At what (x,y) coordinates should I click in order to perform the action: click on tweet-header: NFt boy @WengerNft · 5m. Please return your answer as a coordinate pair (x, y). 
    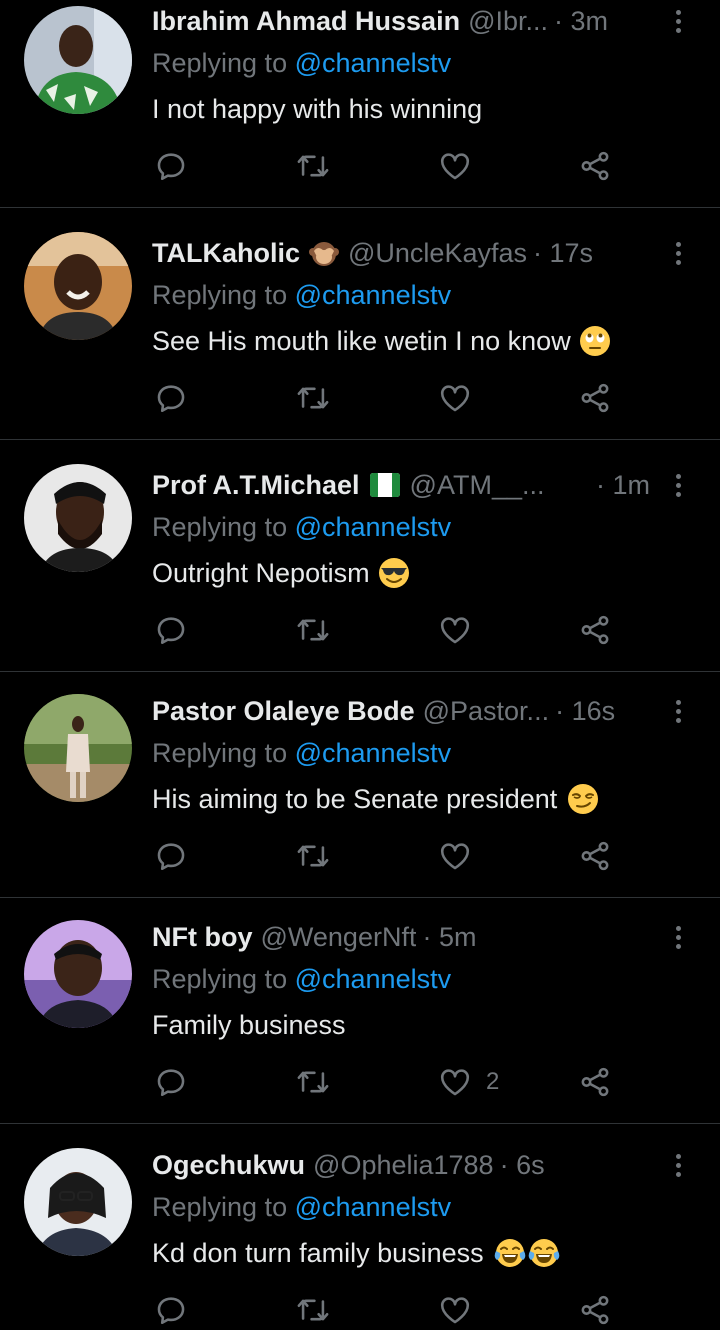
    Looking at the image, I should click on (401, 937).